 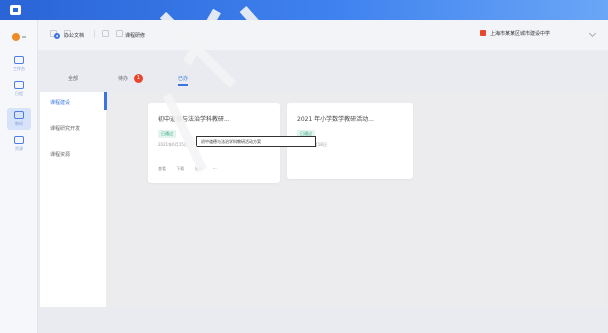 I want to click on subnav-pending: 待办, so click(x=123, y=79).